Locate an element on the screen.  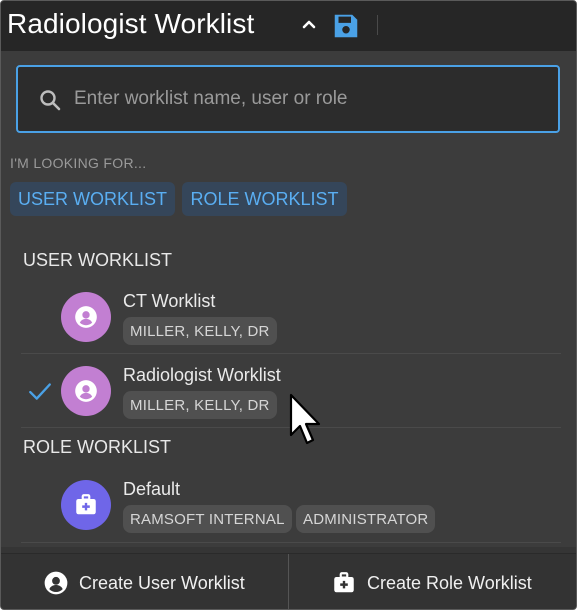
create-user-worklist-label: Create User Worklist is located at coordinates (162, 582).